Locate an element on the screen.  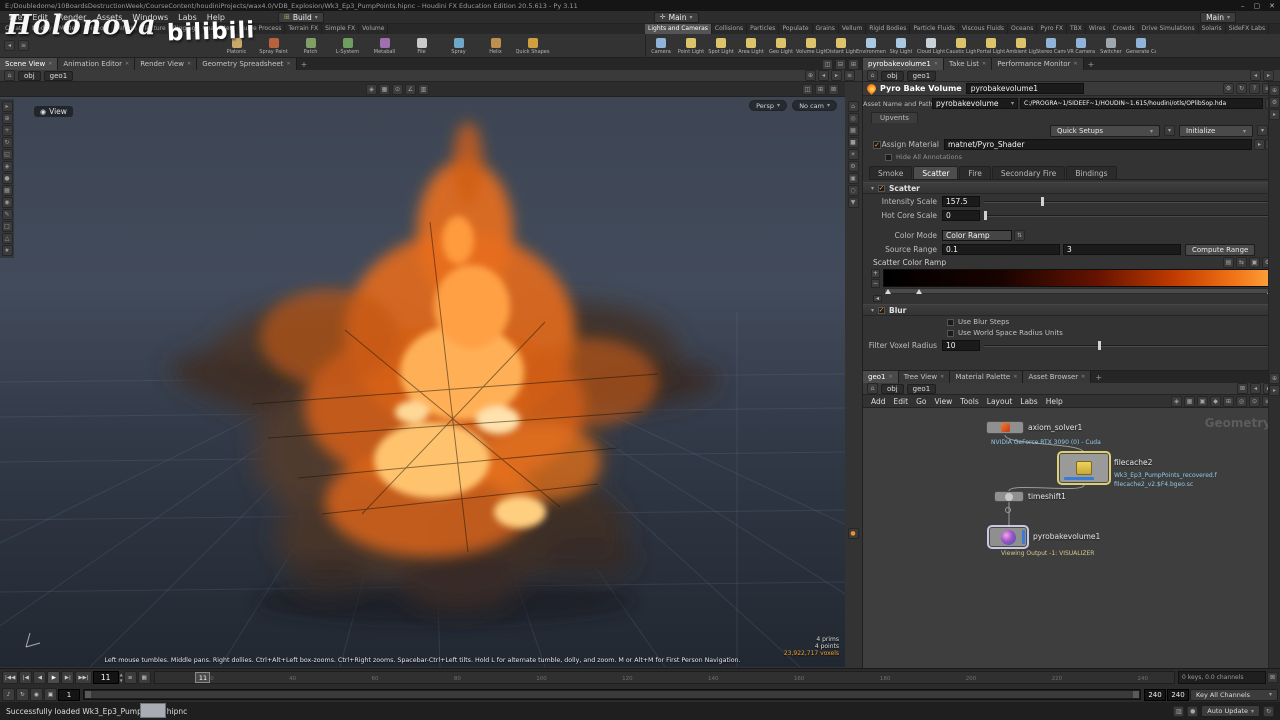
shelf-tool: Sky Light is located at coordinates (901, 46).